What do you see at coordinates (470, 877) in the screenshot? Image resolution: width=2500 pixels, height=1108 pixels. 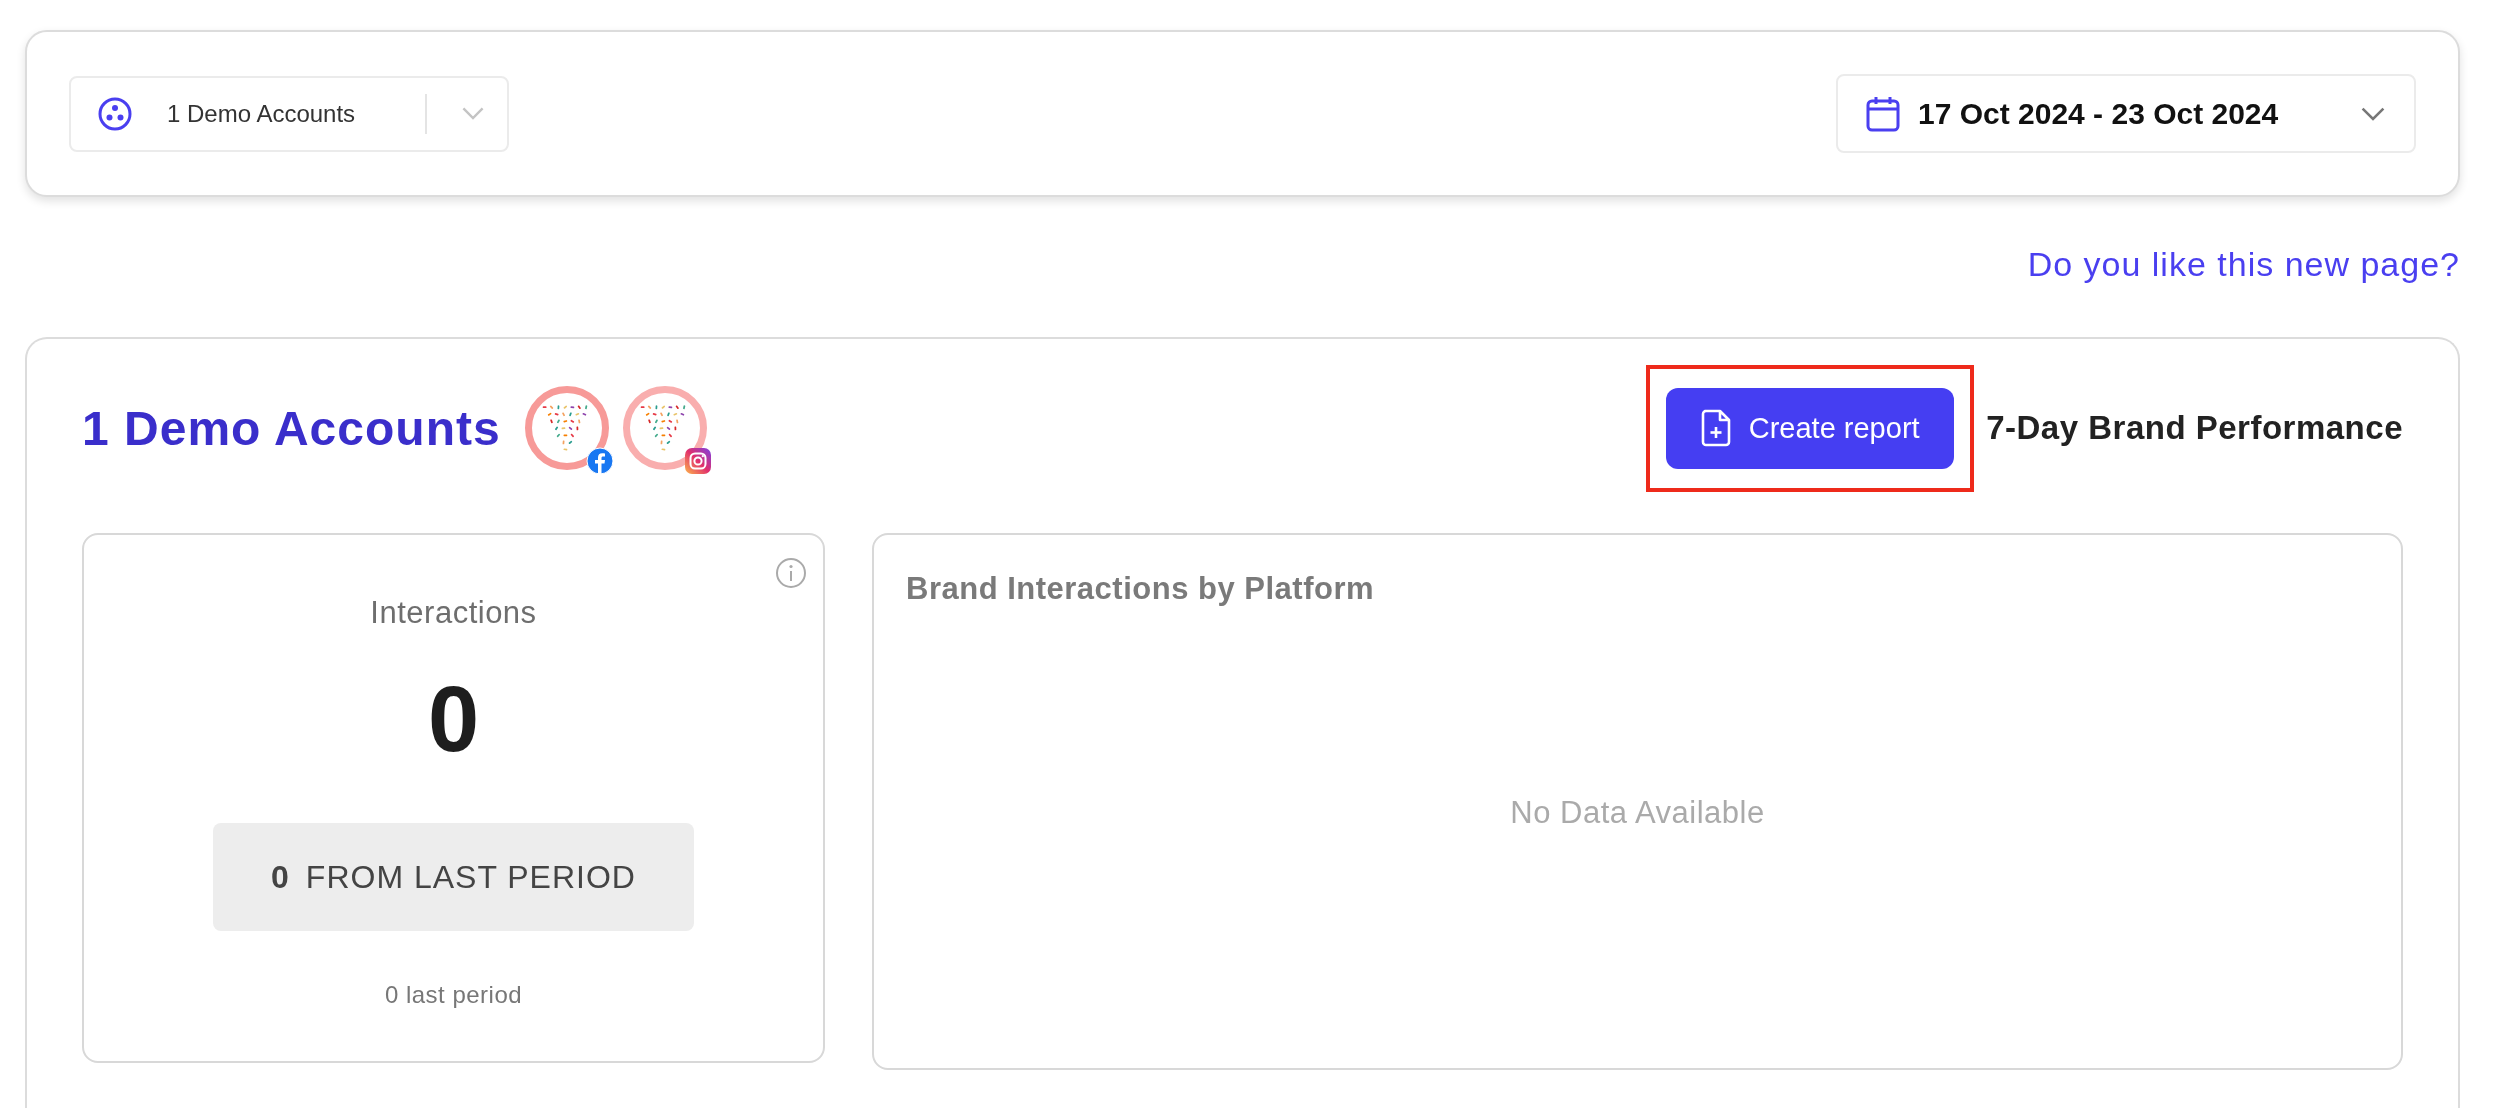 I see `change-label: FROM LAST PERIOD` at bounding box center [470, 877].